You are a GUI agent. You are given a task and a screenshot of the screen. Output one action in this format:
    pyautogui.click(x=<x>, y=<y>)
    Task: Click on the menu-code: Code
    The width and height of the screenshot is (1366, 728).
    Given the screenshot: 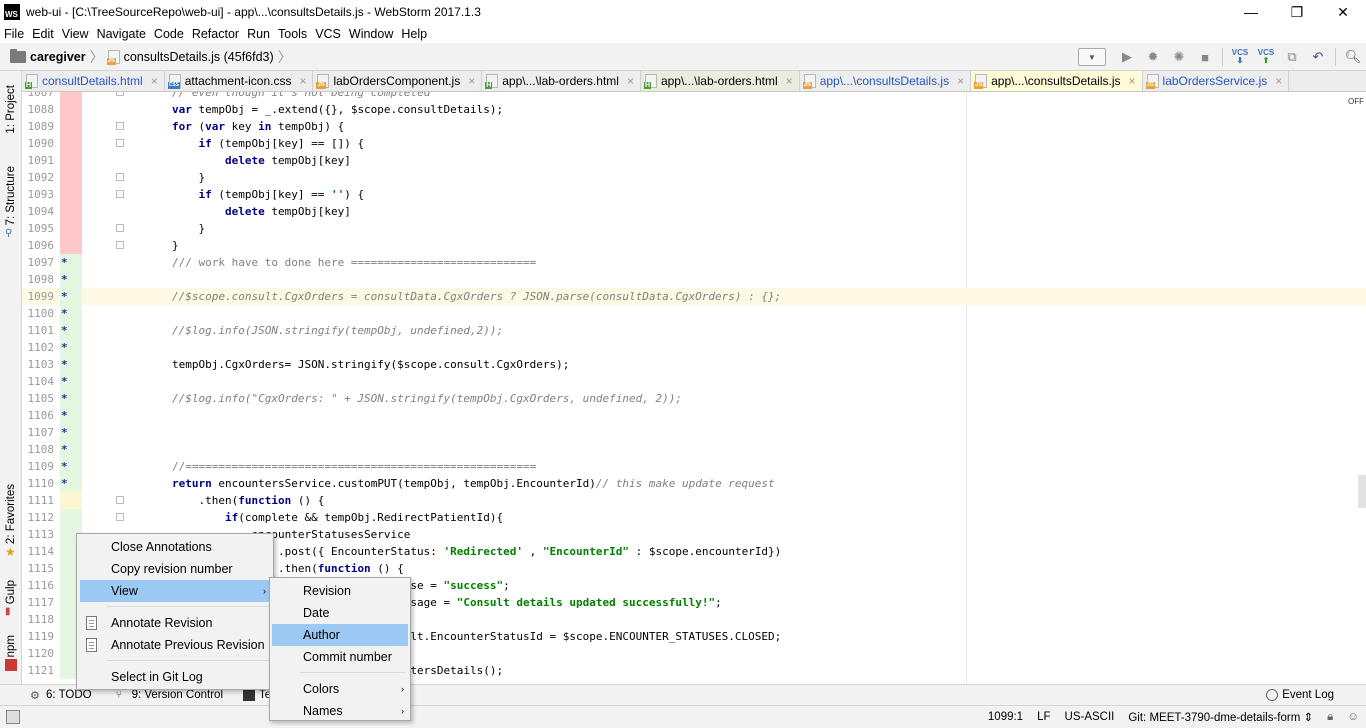 What is the action you would take?
    pyautogui.click(x=169, y=34)
    